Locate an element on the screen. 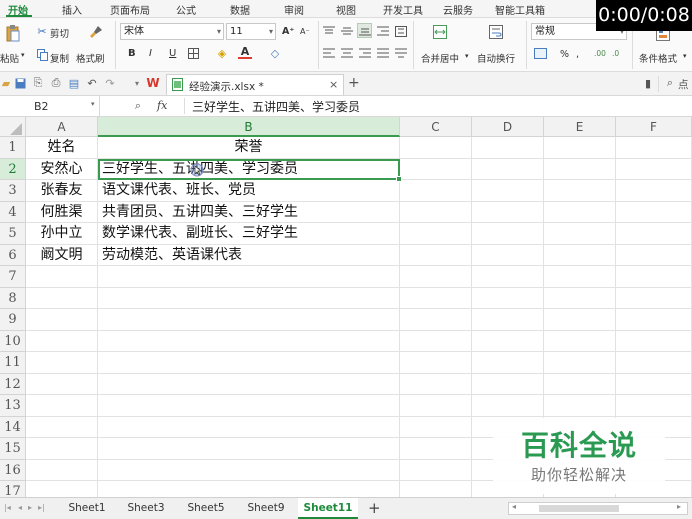  percent-button: % is located at coordinates (564, 54).